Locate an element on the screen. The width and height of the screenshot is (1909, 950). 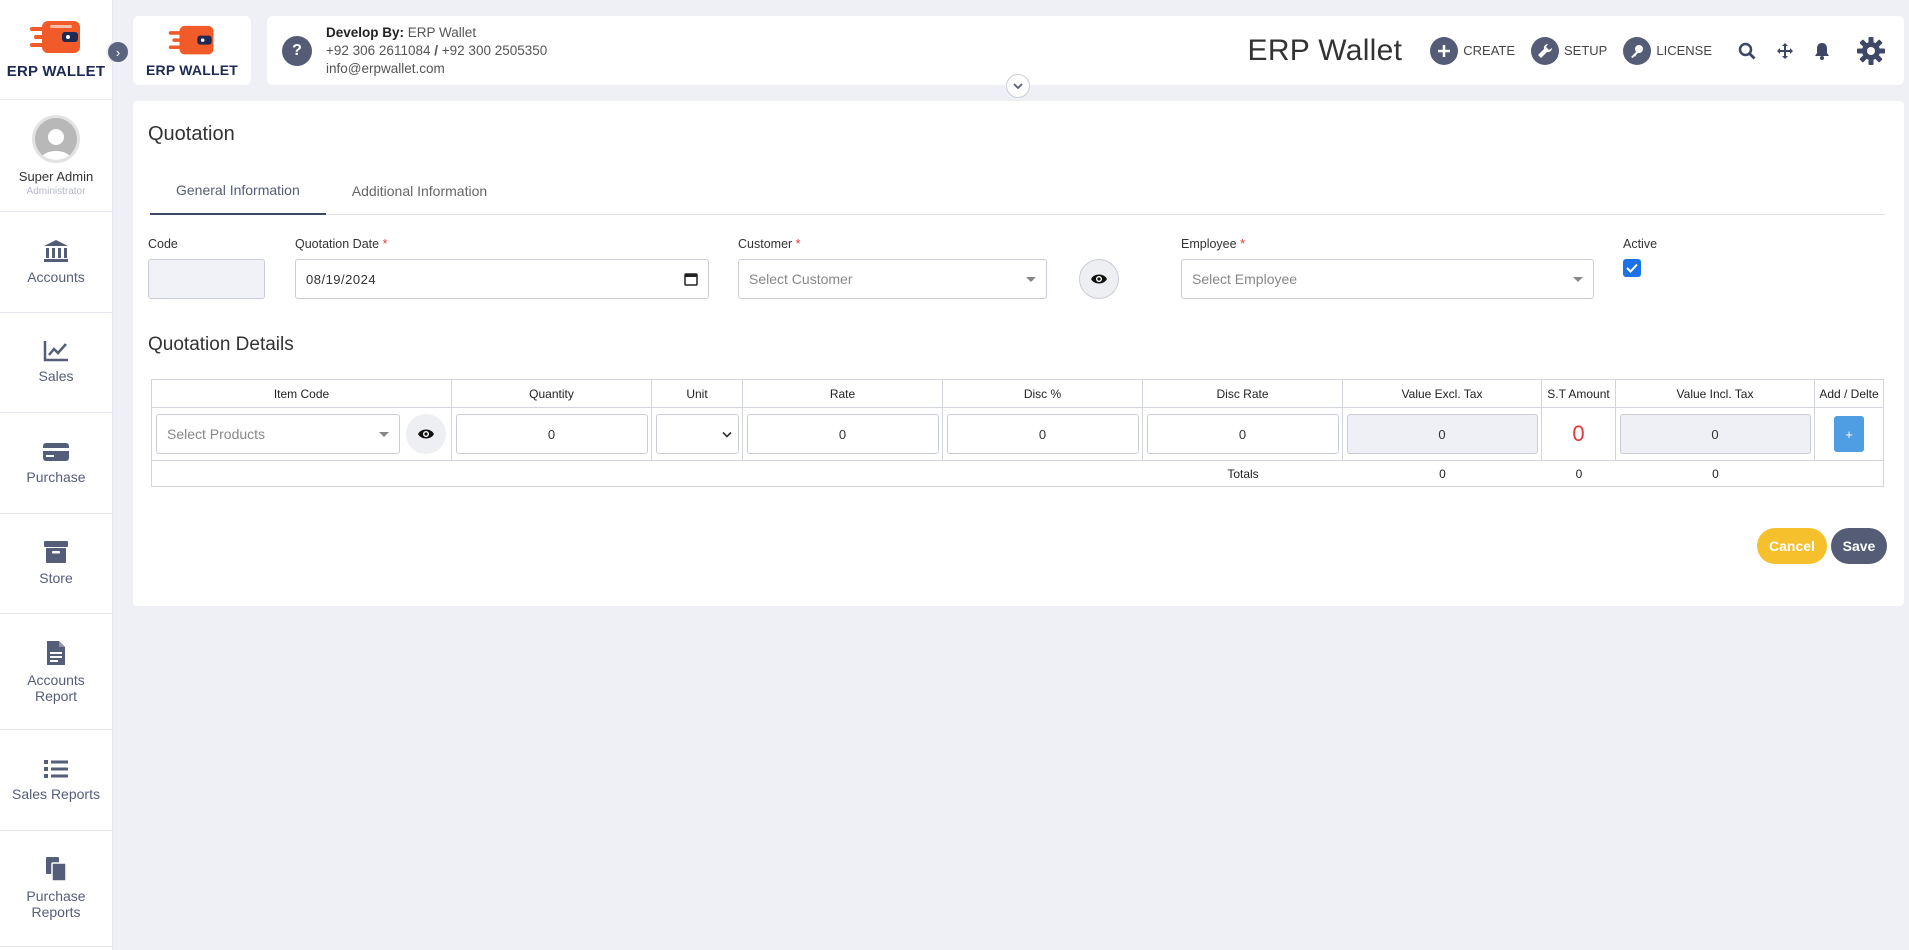
search-icon is located at coordinates (1747, 51).